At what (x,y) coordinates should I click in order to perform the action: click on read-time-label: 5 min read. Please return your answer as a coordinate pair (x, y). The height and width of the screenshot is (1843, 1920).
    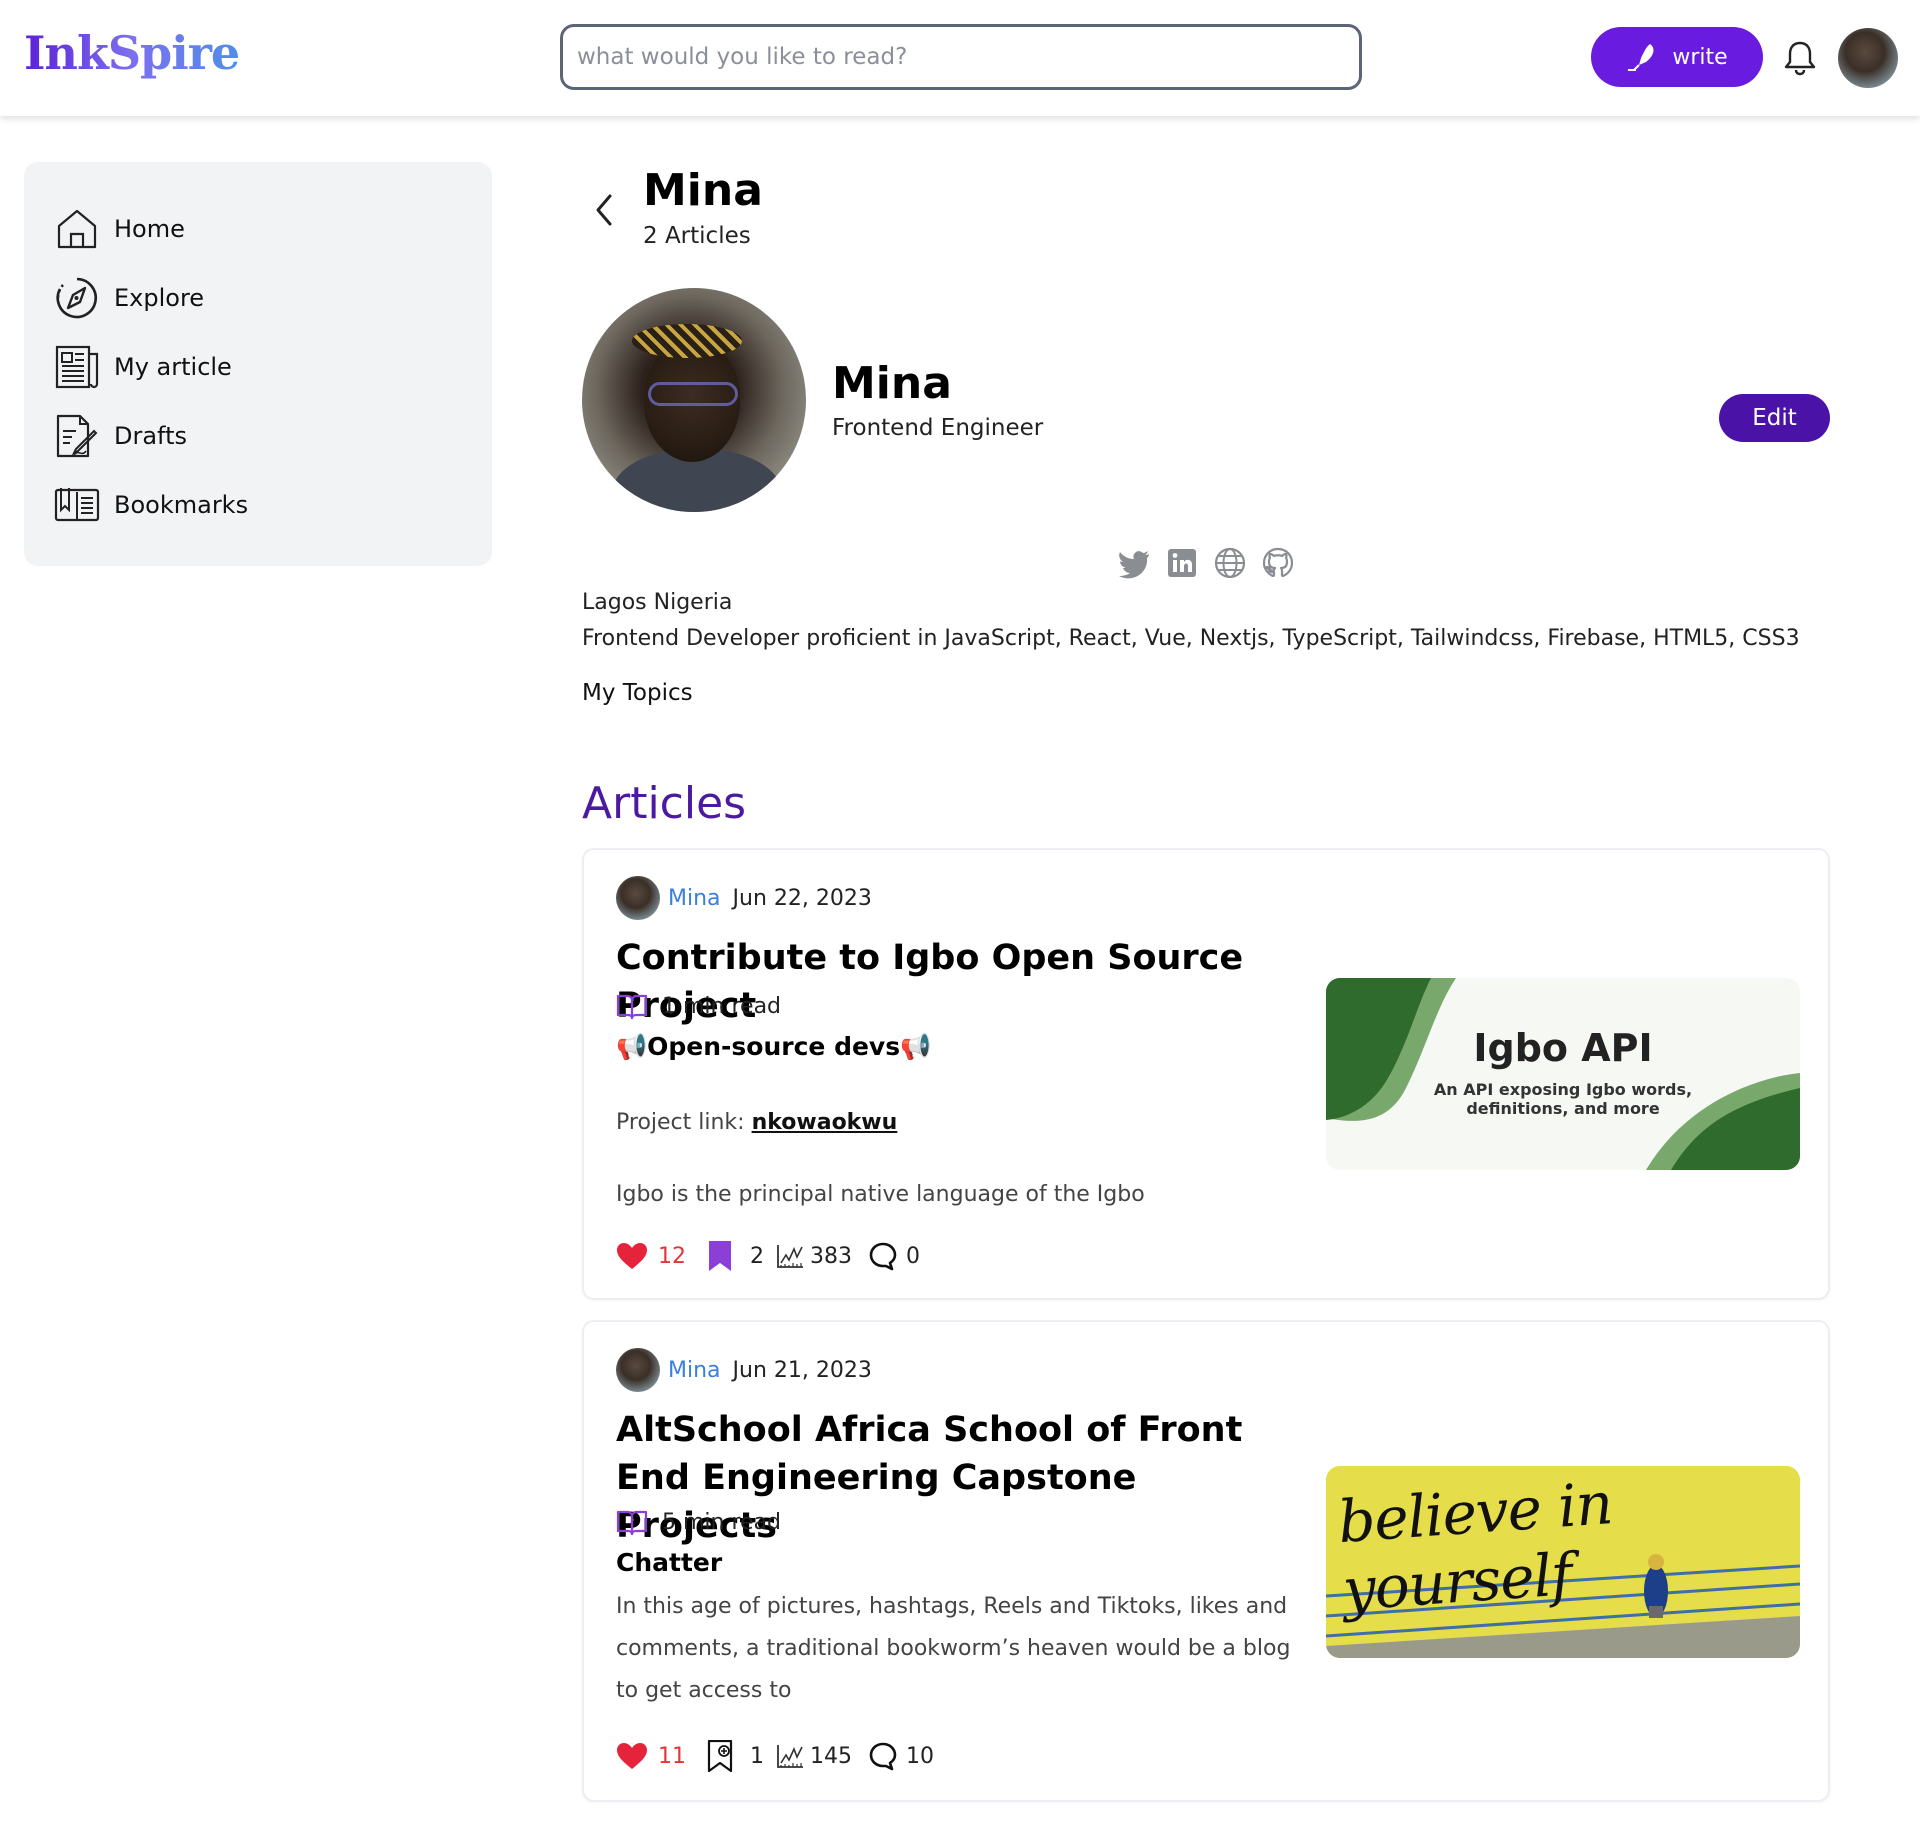
    Looking at the image, I should click on (722, 1522).